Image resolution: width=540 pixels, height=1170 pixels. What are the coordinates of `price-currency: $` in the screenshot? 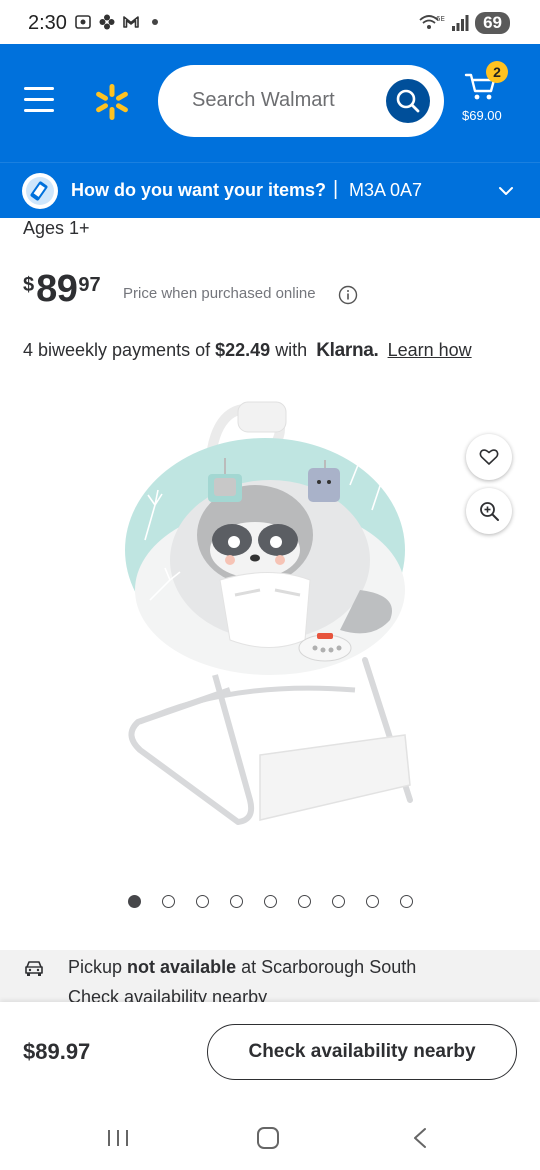 It's located at (29, 285).